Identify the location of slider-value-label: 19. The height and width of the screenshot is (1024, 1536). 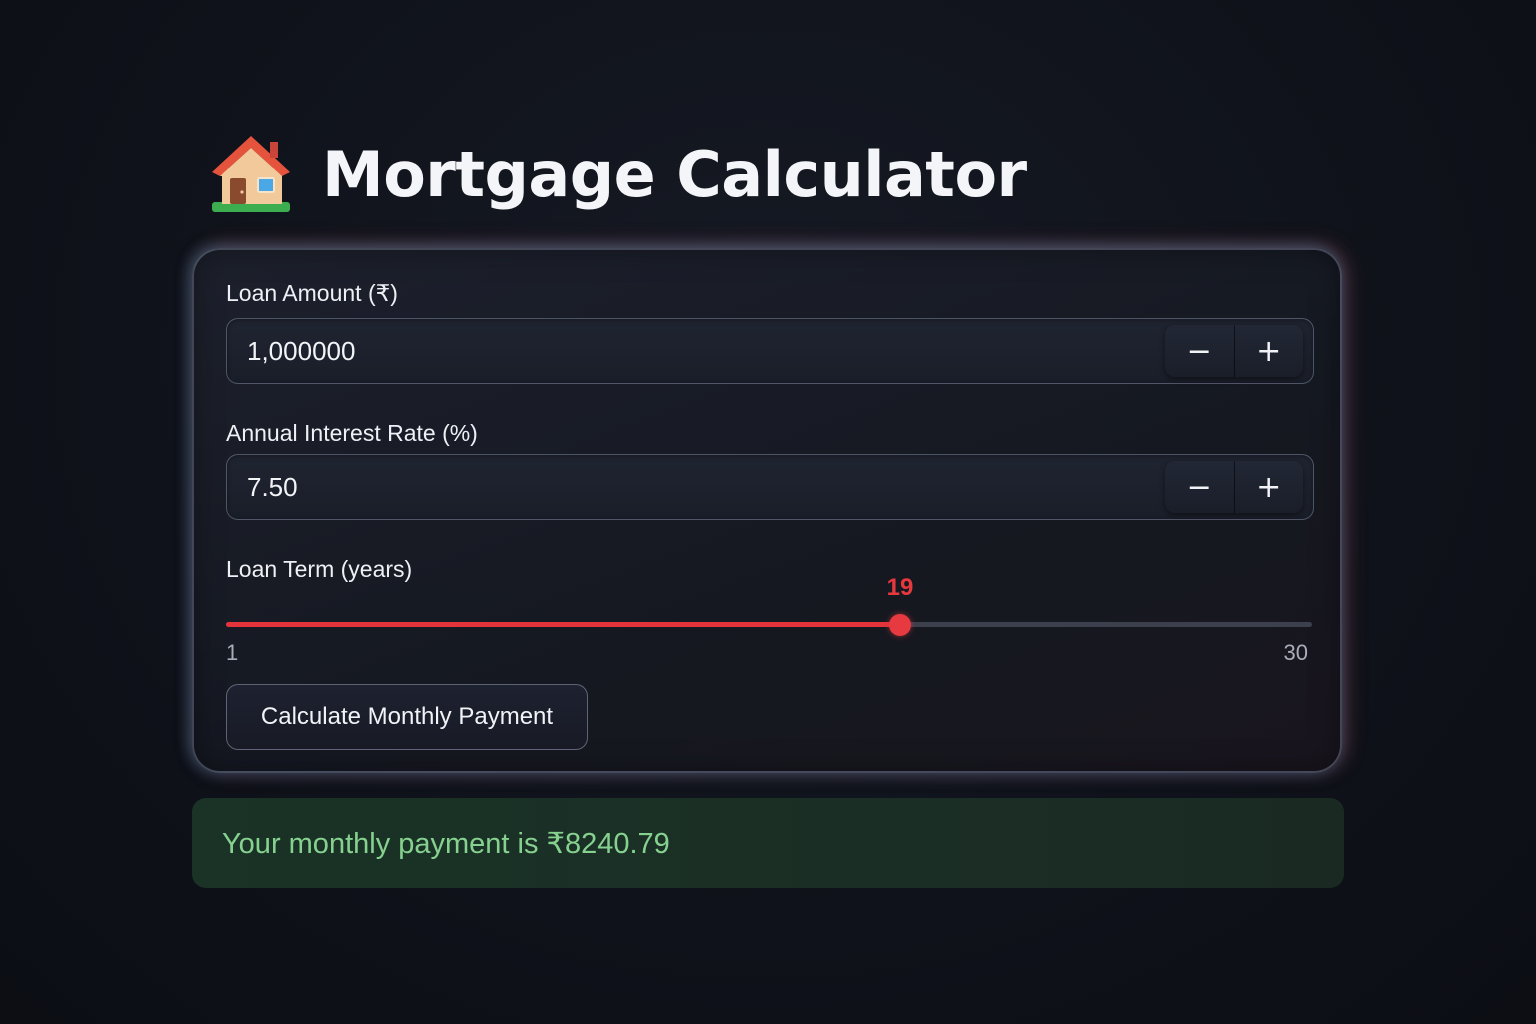
(900, 587).